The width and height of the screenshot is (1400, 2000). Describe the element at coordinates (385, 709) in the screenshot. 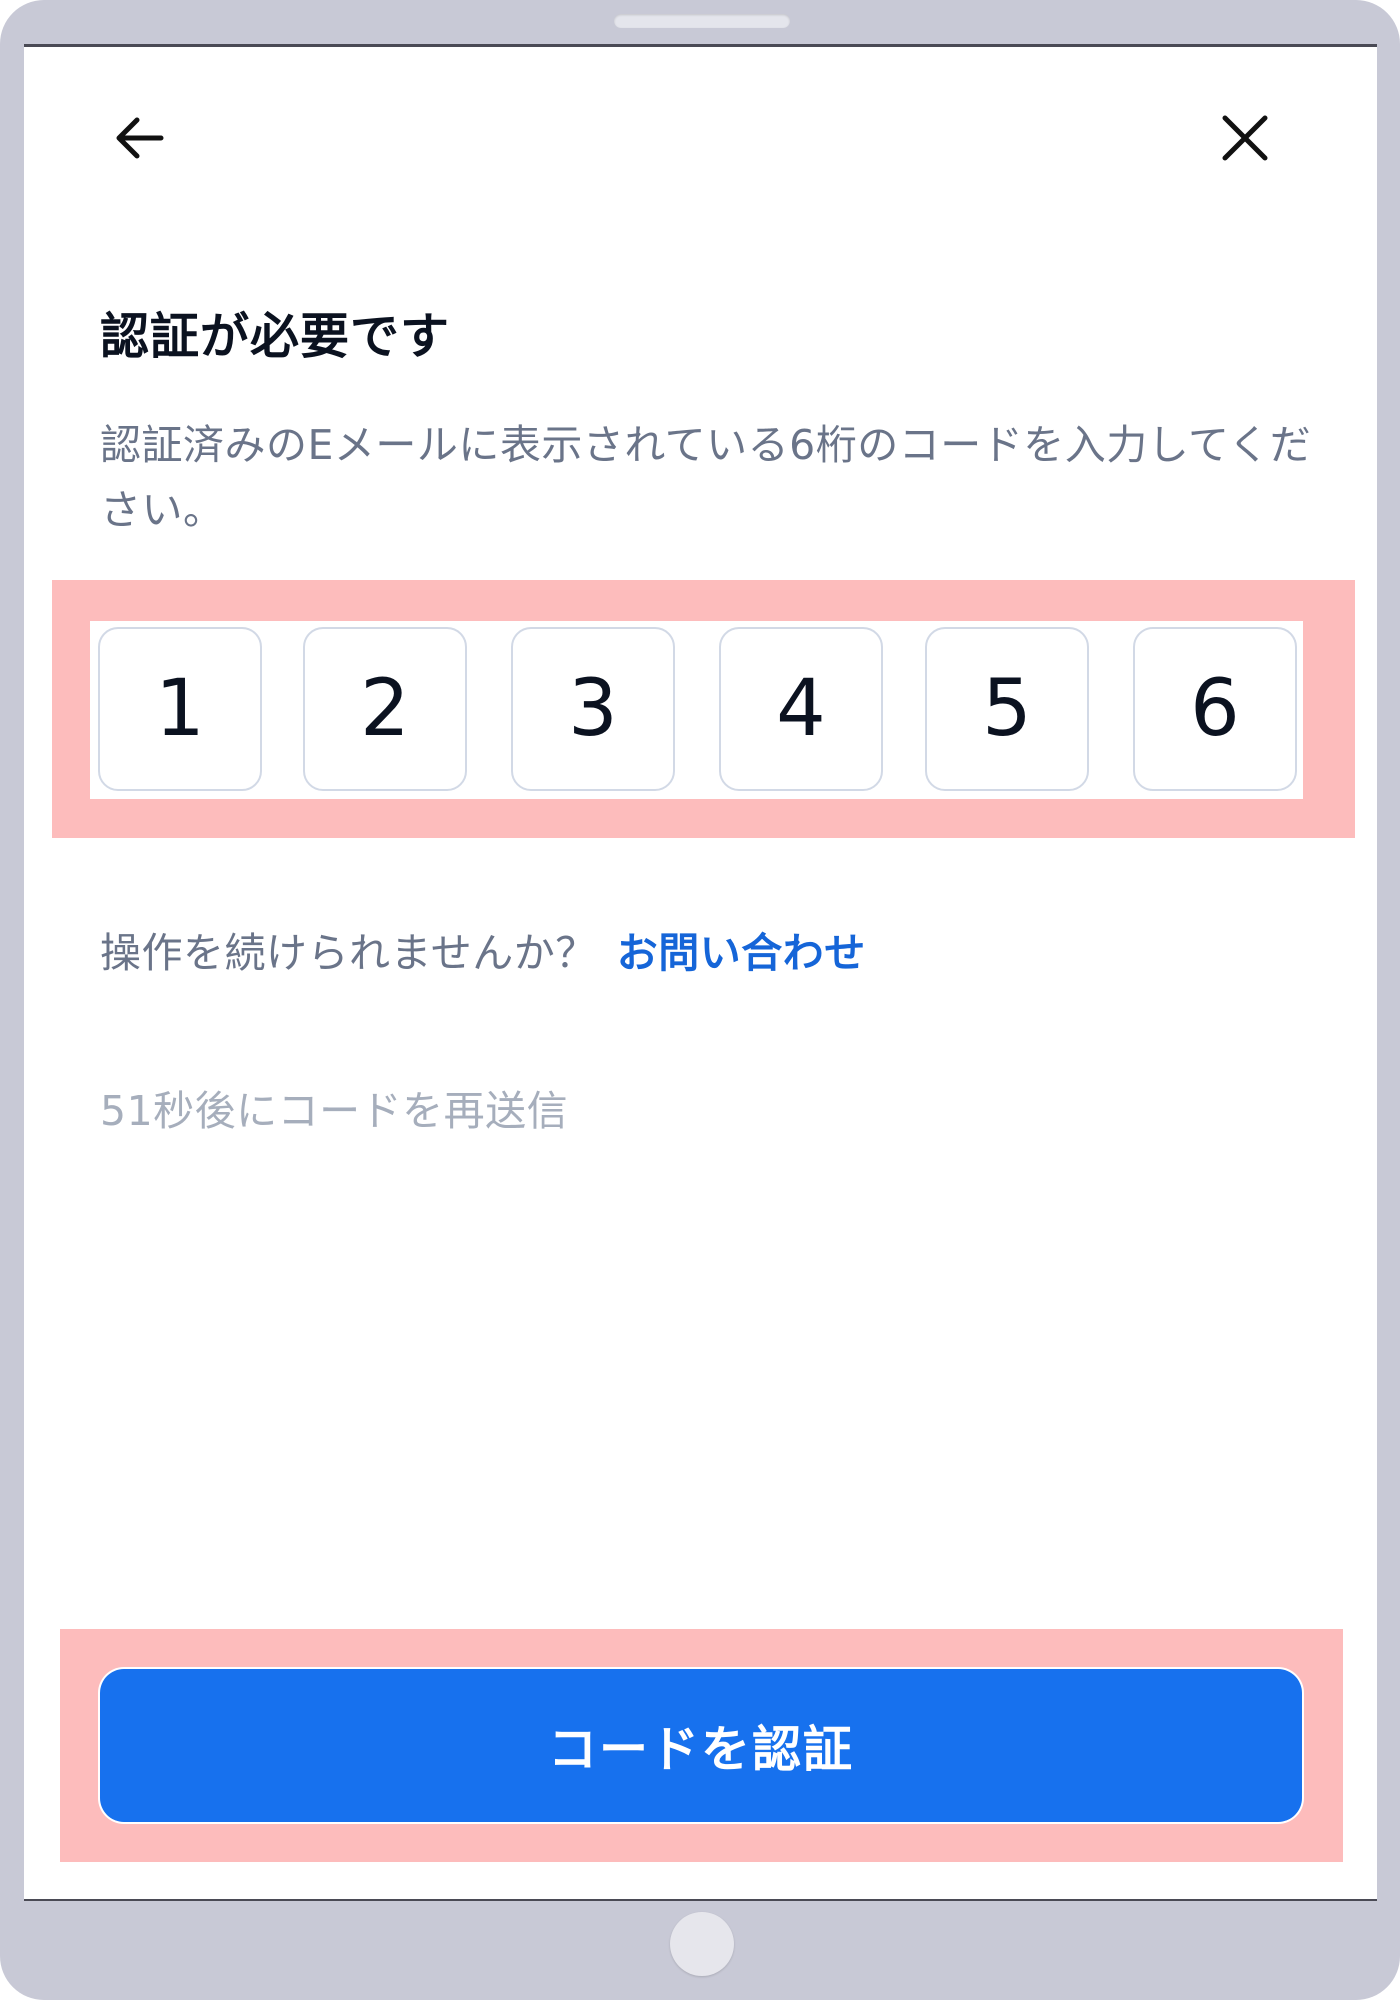

I see `code-digit-2-input: 2` at that location.